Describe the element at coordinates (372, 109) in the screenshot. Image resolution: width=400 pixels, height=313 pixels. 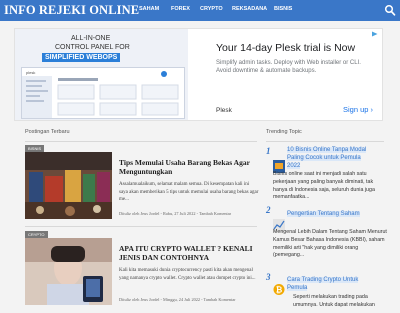
I see `chevron-right-icon: ›` at that location.